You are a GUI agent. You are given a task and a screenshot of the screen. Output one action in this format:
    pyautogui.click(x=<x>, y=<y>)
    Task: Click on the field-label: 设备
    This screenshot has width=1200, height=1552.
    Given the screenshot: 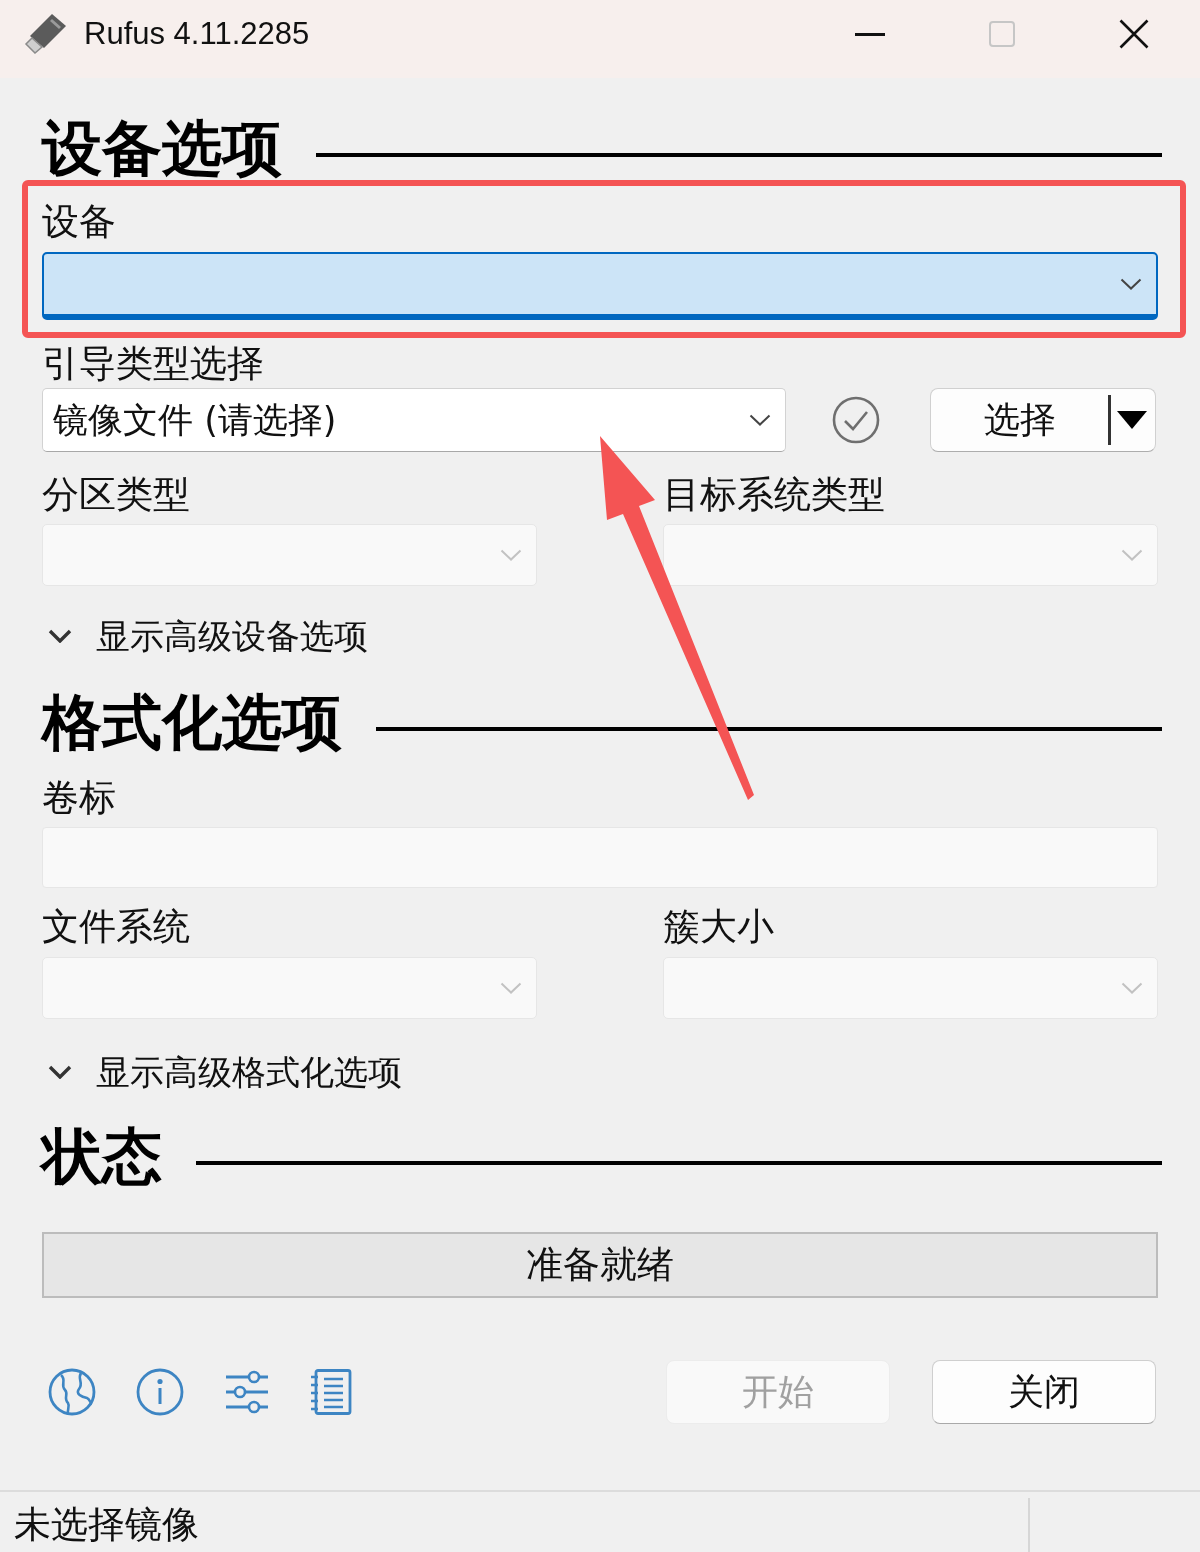 What is the action you would take?
    pyautogui.click(x=79, y=222)
    